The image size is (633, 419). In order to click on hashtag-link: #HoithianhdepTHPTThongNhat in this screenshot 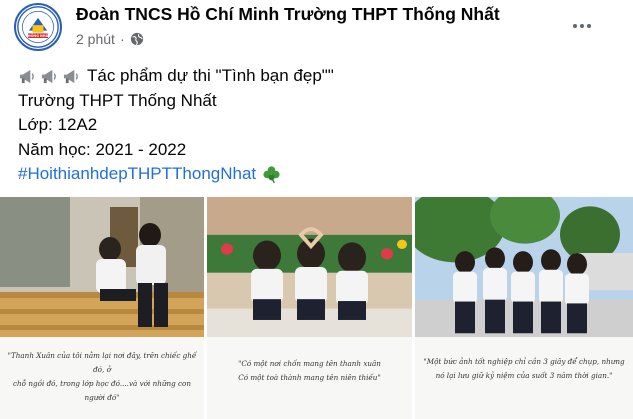, I will do `click(137, 174)`.